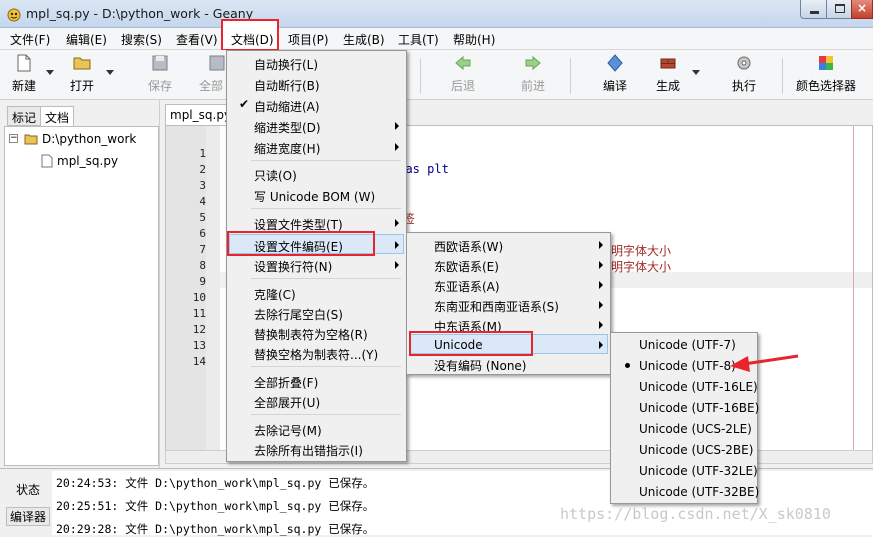 This screenshot has width=873, height=537. I want to click on menu-item-ucs2be: Unicode (UCS-2BE), so click(684, 450).